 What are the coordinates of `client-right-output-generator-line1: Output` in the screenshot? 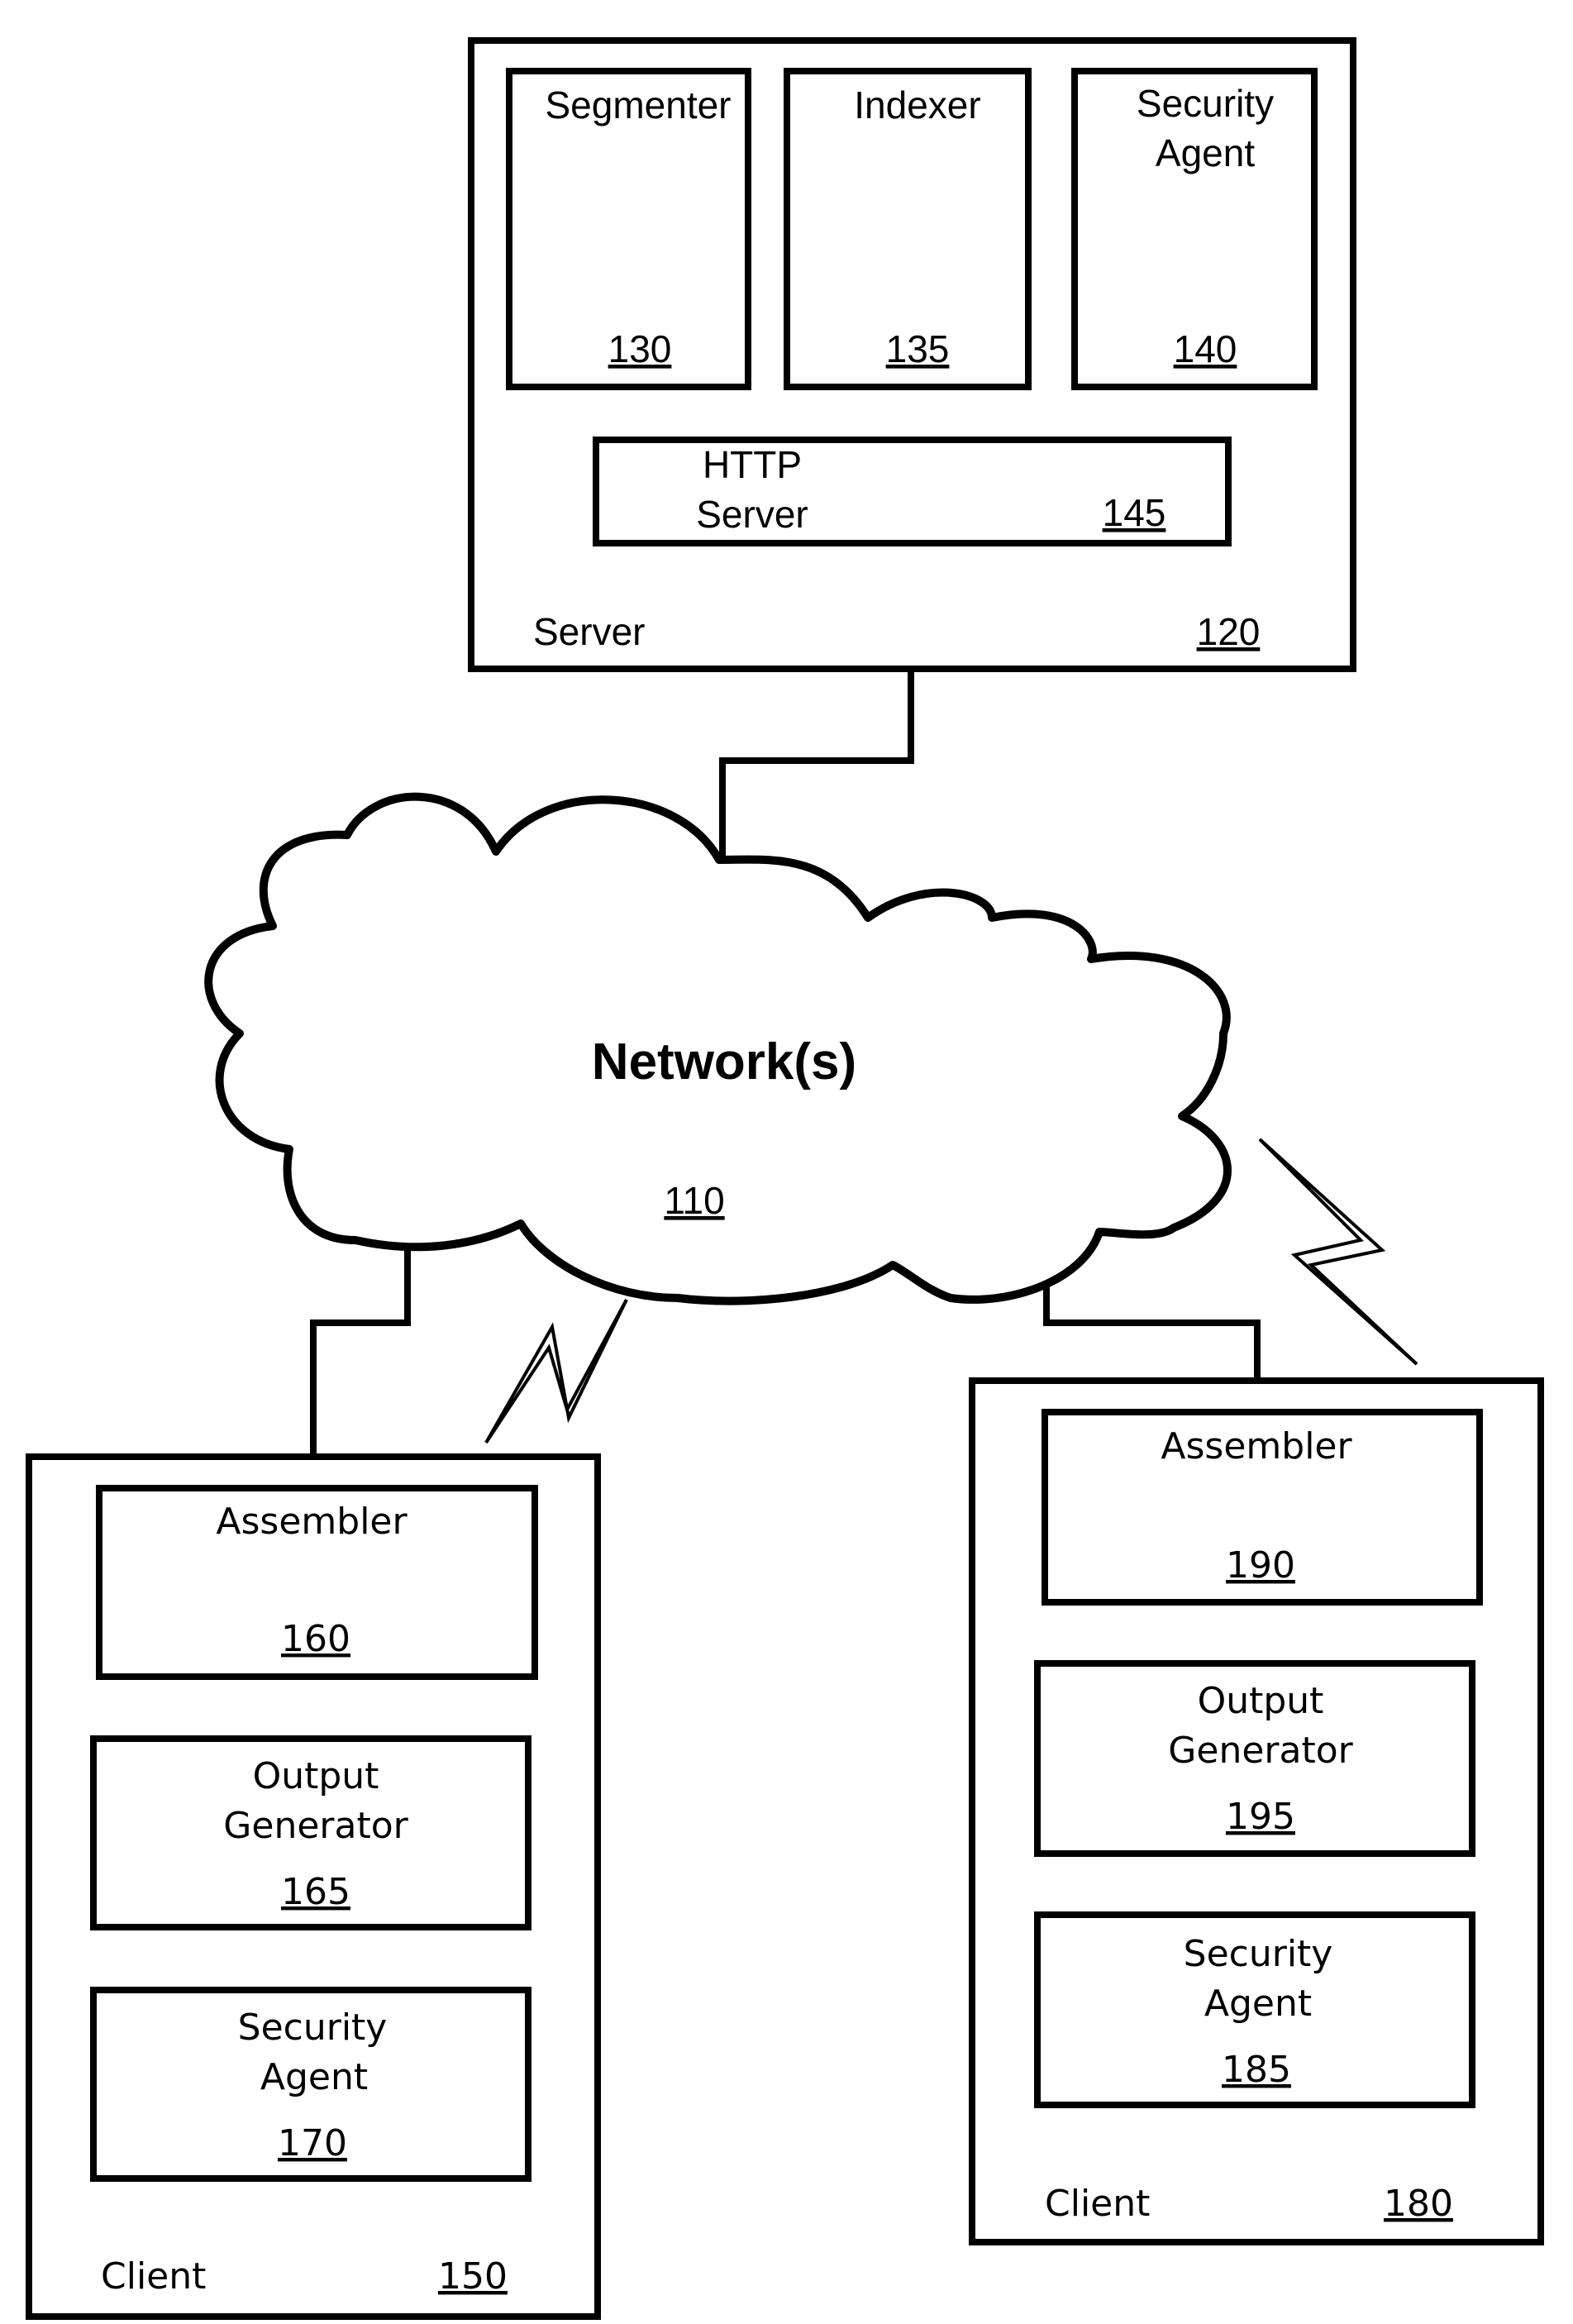 It's located at (1261, 1701).